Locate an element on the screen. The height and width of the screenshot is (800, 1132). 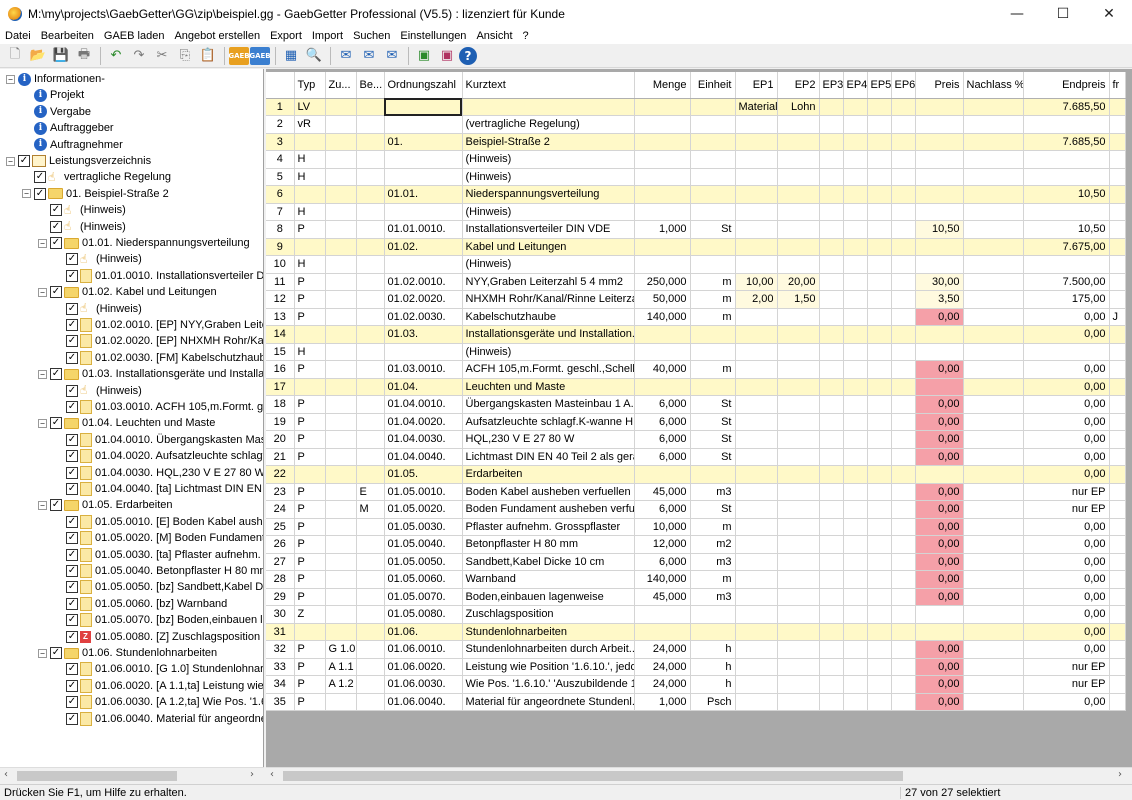
row-number: 35 is located at coordinates (280, 702).